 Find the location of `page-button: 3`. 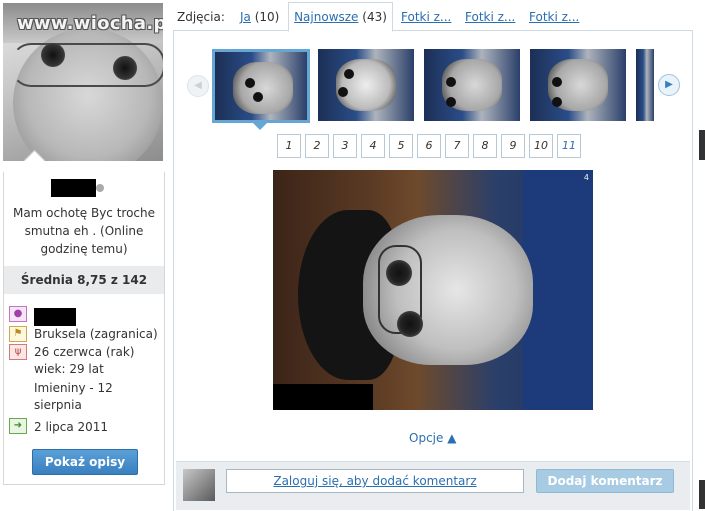

page-button: 3 is located at coordinates (345, 146).